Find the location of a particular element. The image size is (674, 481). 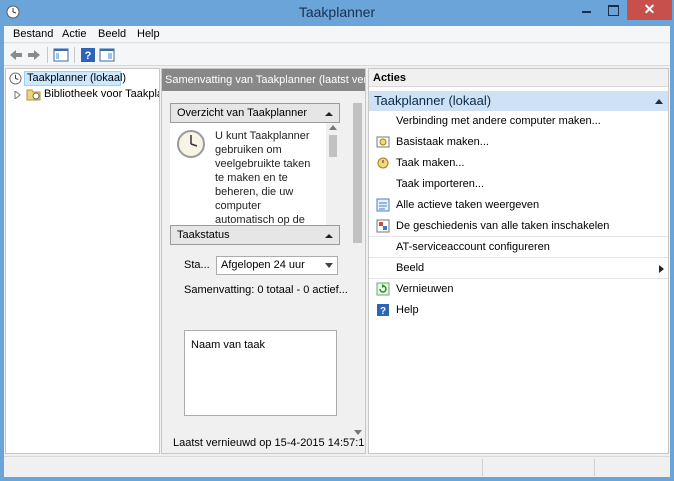

create-task-icon is located at coordinates (383, 163).